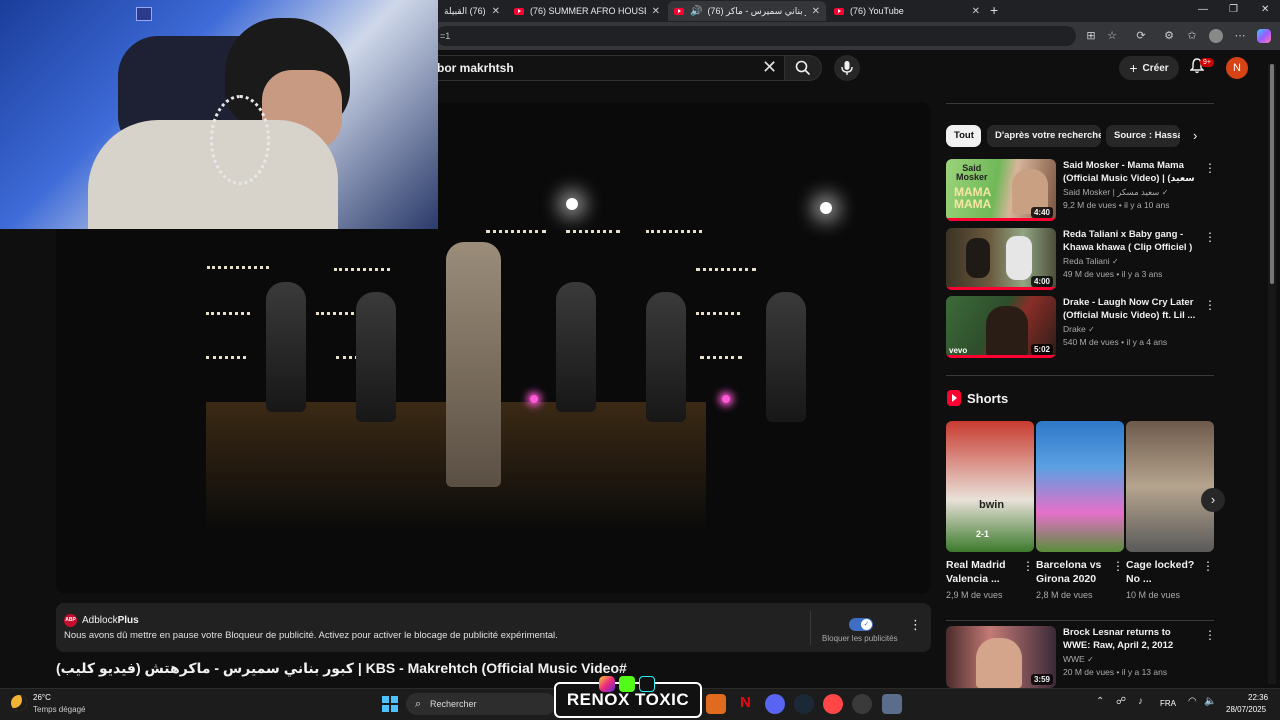 The height and width of the screenshot is (720, 1280). Describe the element at coordinates (1203, 9) in the screenshot. I see `minimize-button: —` at that location.